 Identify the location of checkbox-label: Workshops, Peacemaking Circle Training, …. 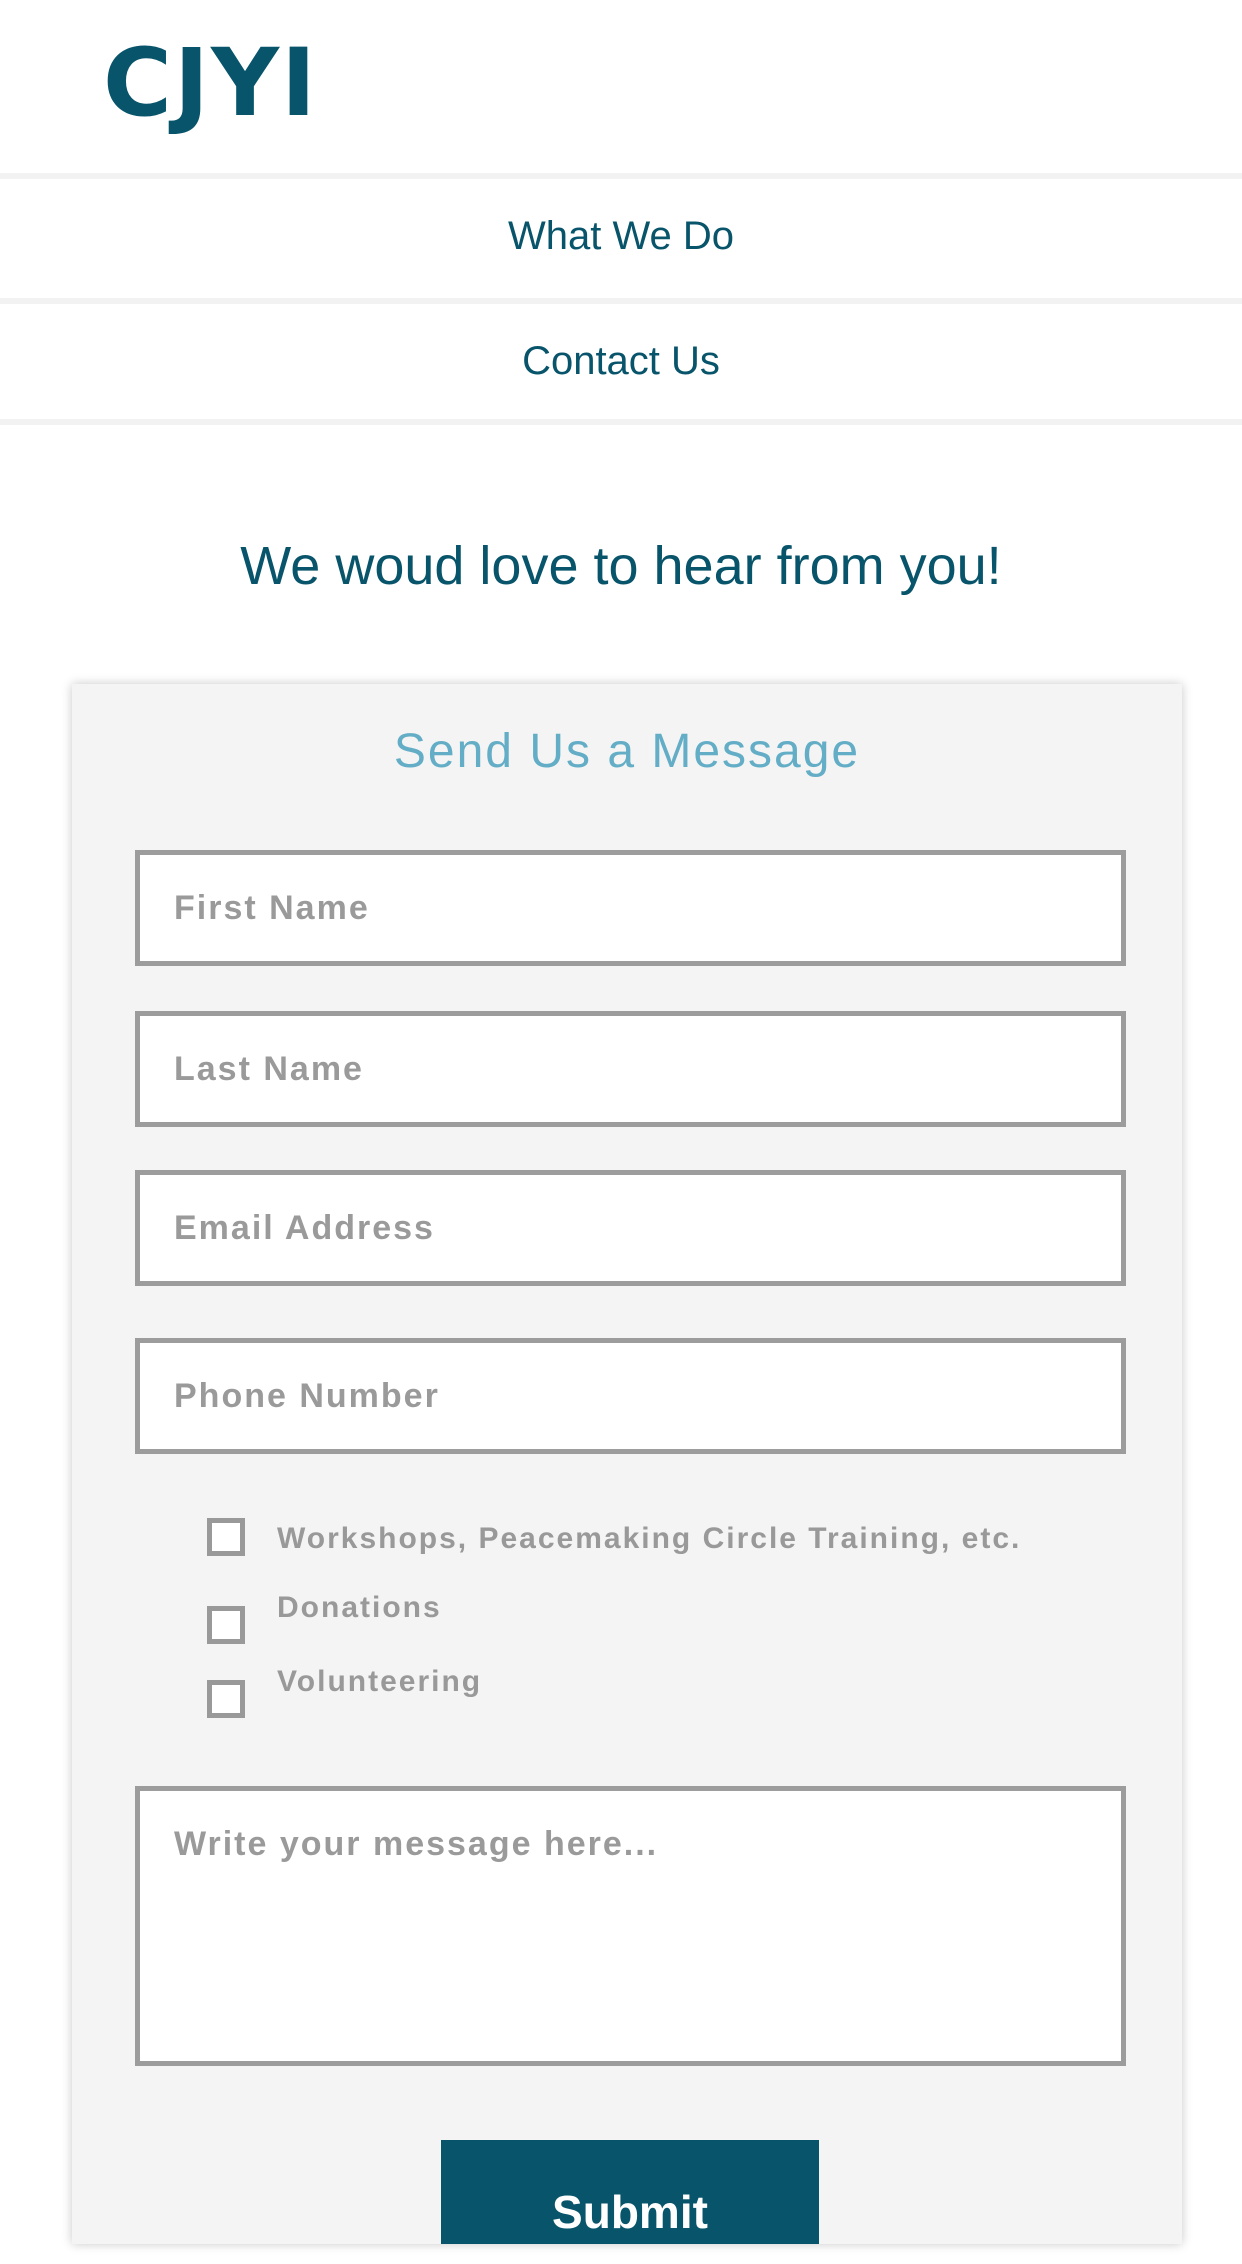
(649, 1538).